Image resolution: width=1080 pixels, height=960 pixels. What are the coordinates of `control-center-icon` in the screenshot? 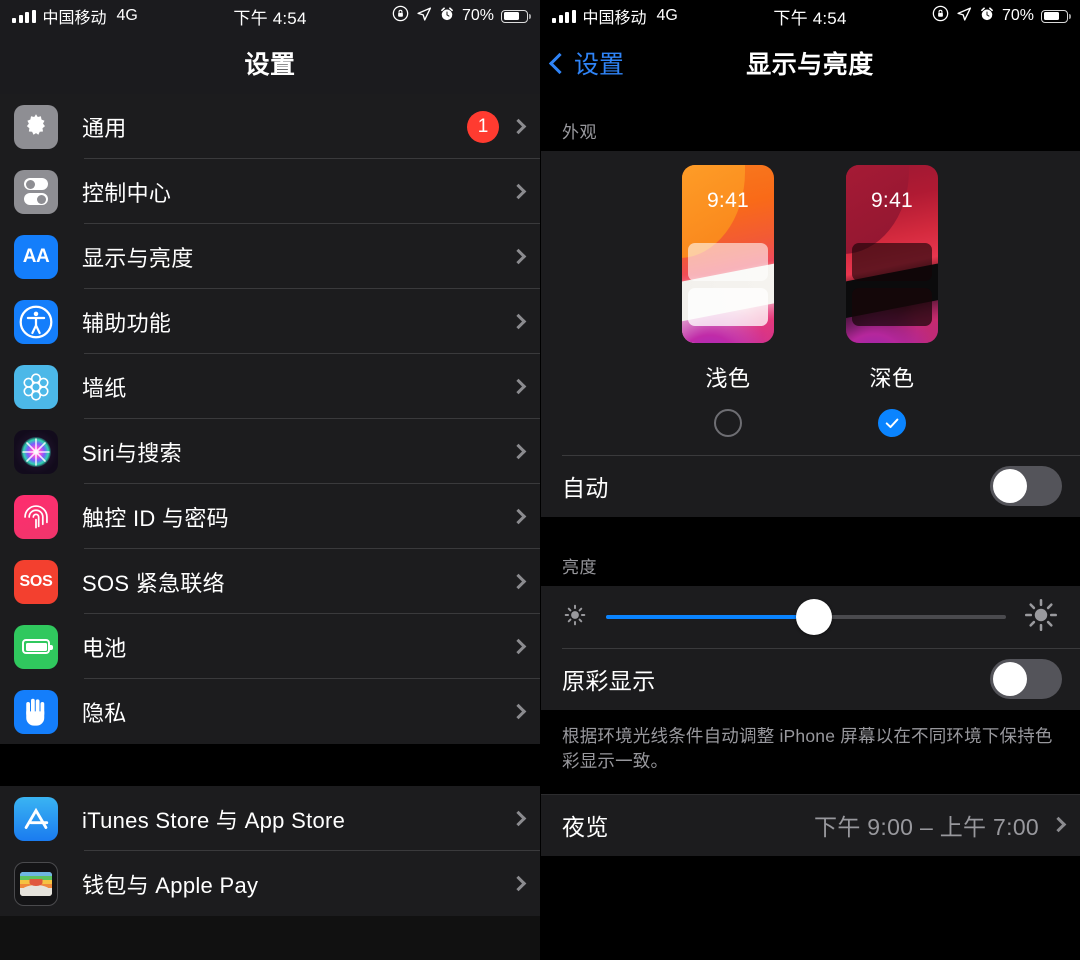 It's located at (36, 191).